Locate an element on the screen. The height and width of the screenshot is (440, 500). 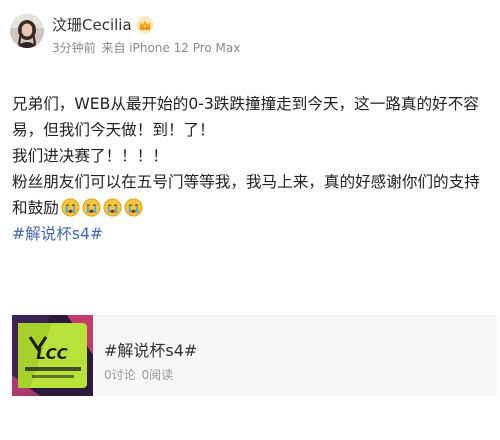
topic-title: #解说杯s4# is located at coordinates (150, 351).